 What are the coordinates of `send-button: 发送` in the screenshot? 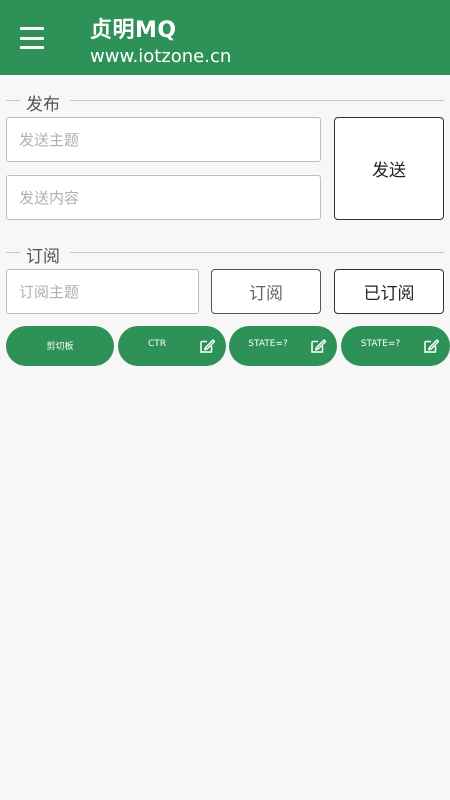 It's located at (389, 168).